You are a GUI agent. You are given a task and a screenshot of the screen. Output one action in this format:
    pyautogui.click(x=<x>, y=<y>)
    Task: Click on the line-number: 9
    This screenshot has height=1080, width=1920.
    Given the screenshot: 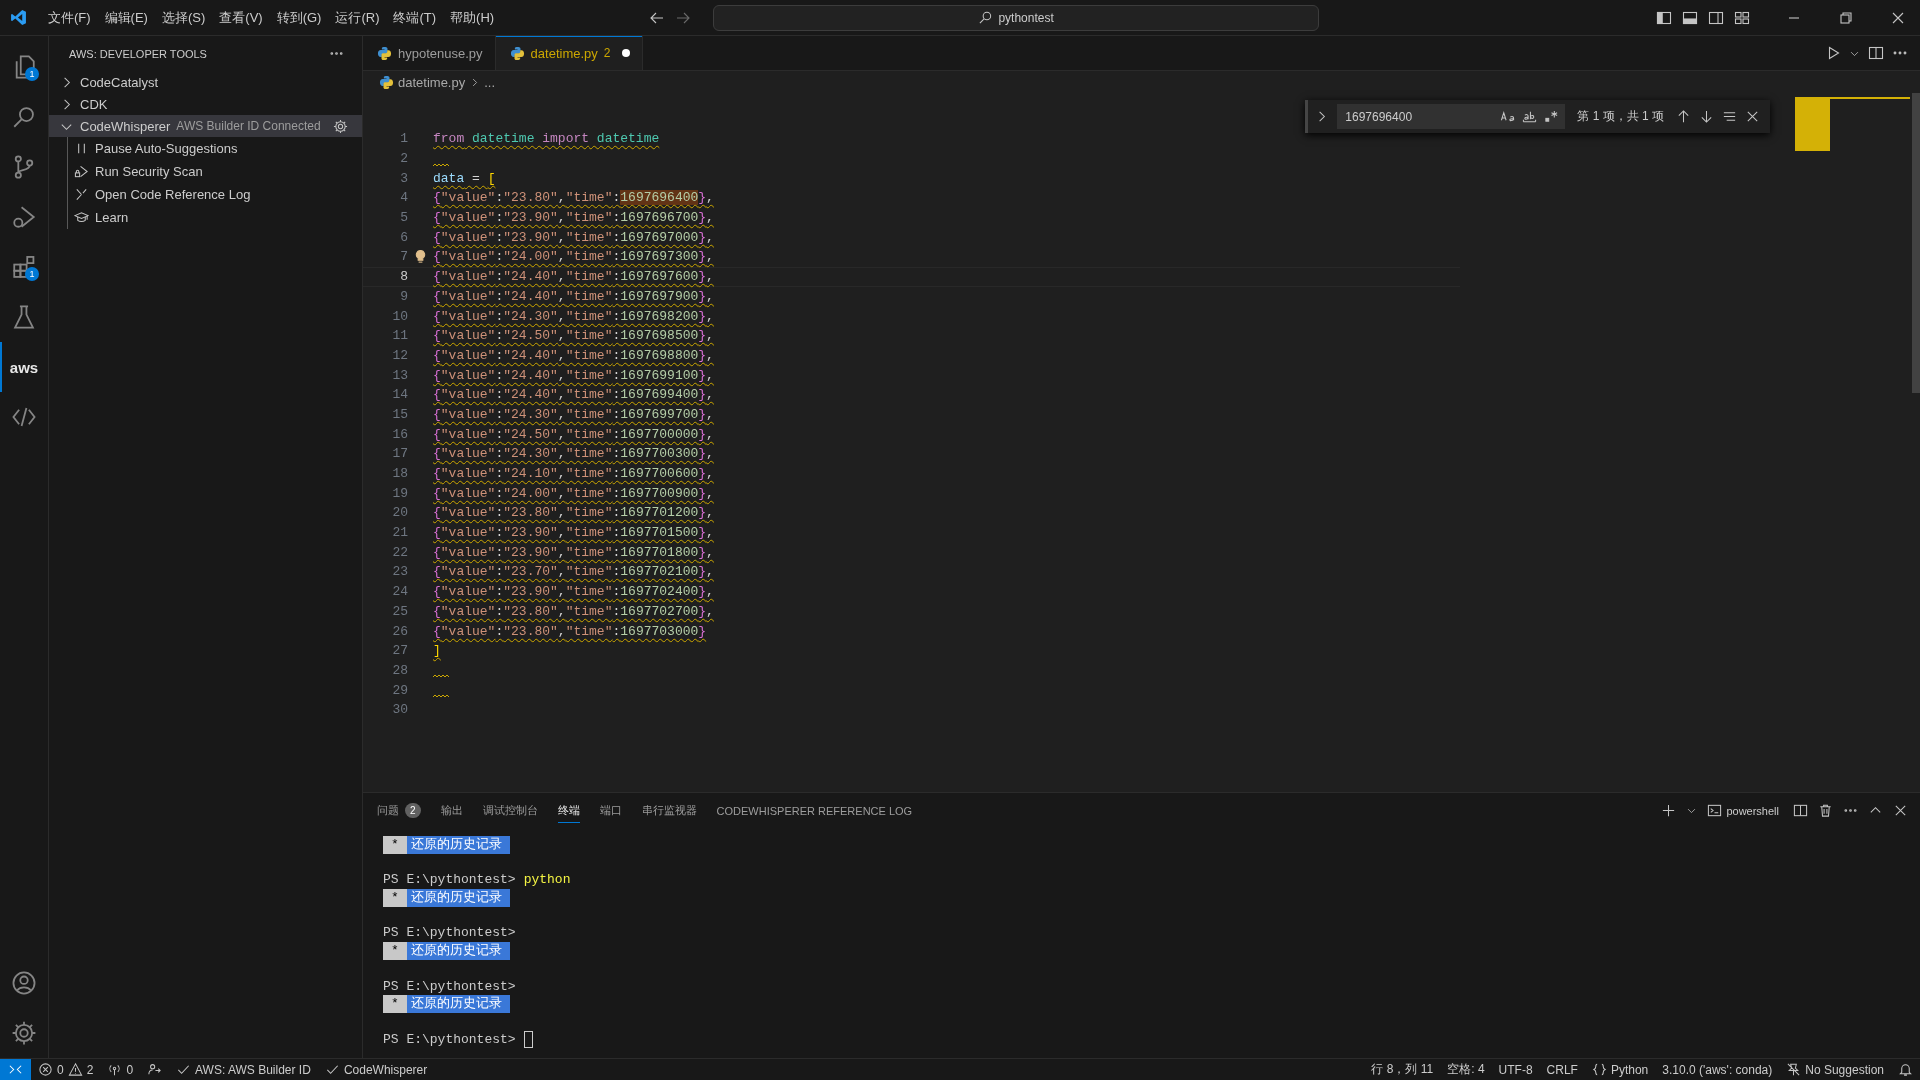 What is the action you would take?
    pyautogui.click(x=403, y=296)
    